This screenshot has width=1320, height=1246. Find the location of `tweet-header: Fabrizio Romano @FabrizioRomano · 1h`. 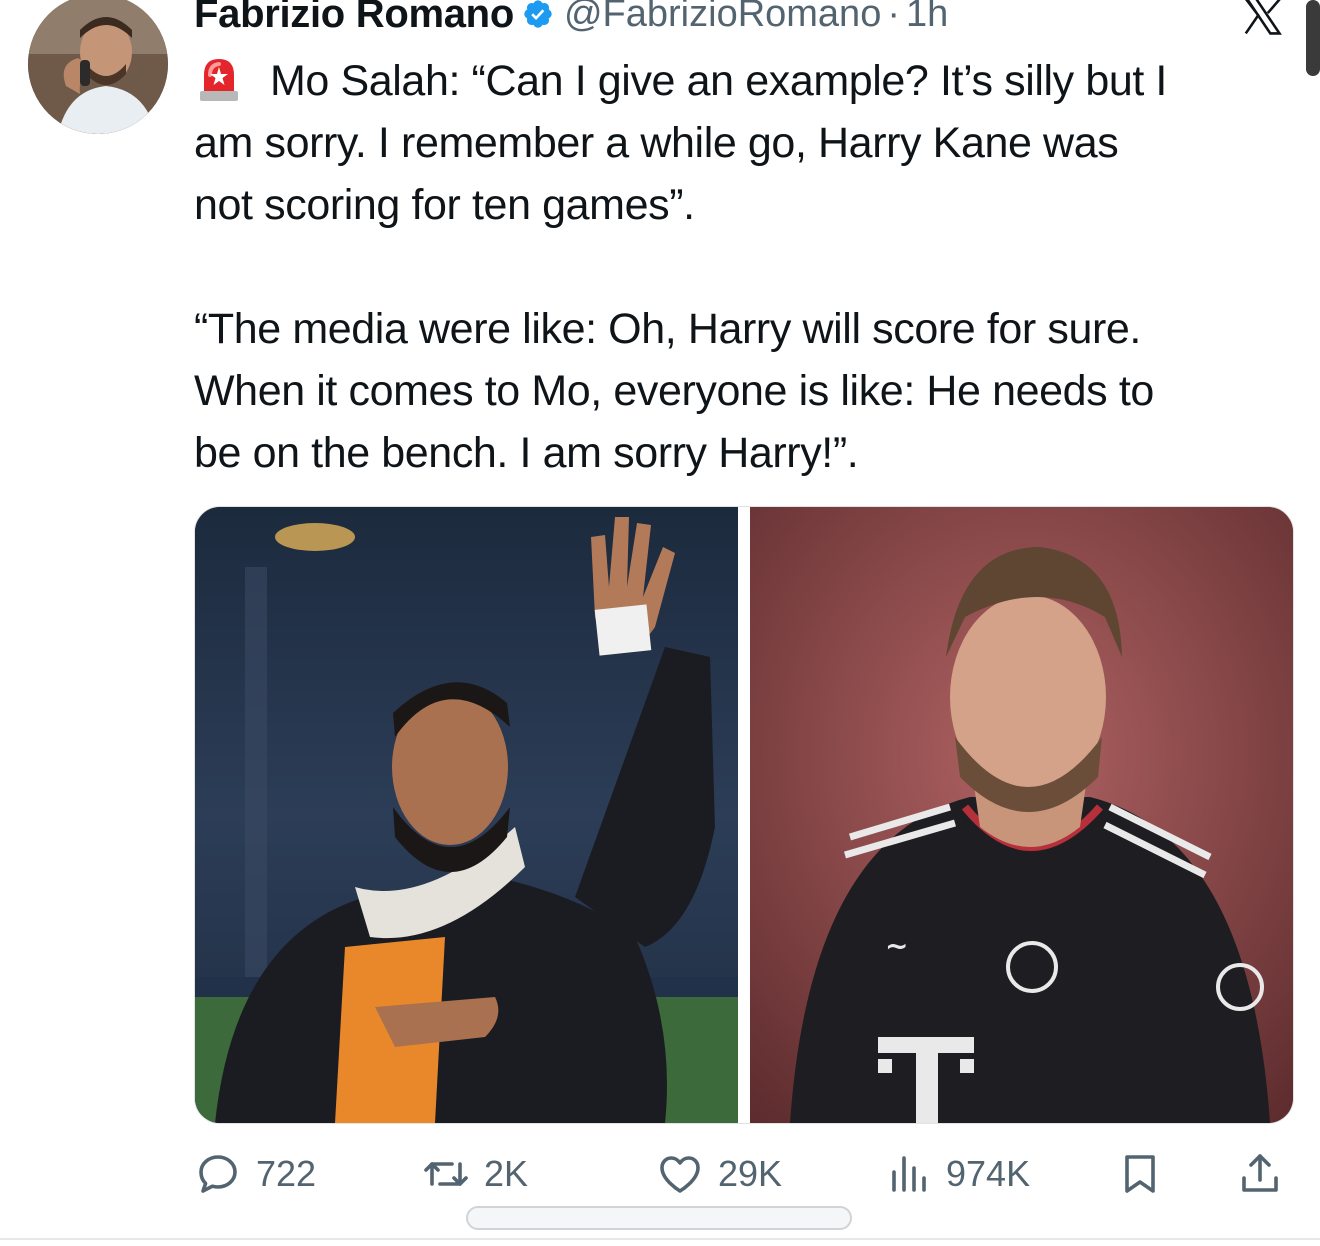

tweet-header: Fabrizio Romano @FabrizioRomano · 1h is located at coordinates (571, 21).